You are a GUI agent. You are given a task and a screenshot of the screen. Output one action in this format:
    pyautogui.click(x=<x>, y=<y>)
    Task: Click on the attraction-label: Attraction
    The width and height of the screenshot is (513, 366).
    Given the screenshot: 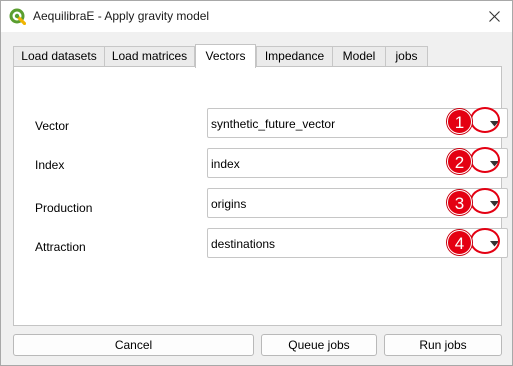 What is the action you would take?
    pyautogui.click(x=60, y=247)
    